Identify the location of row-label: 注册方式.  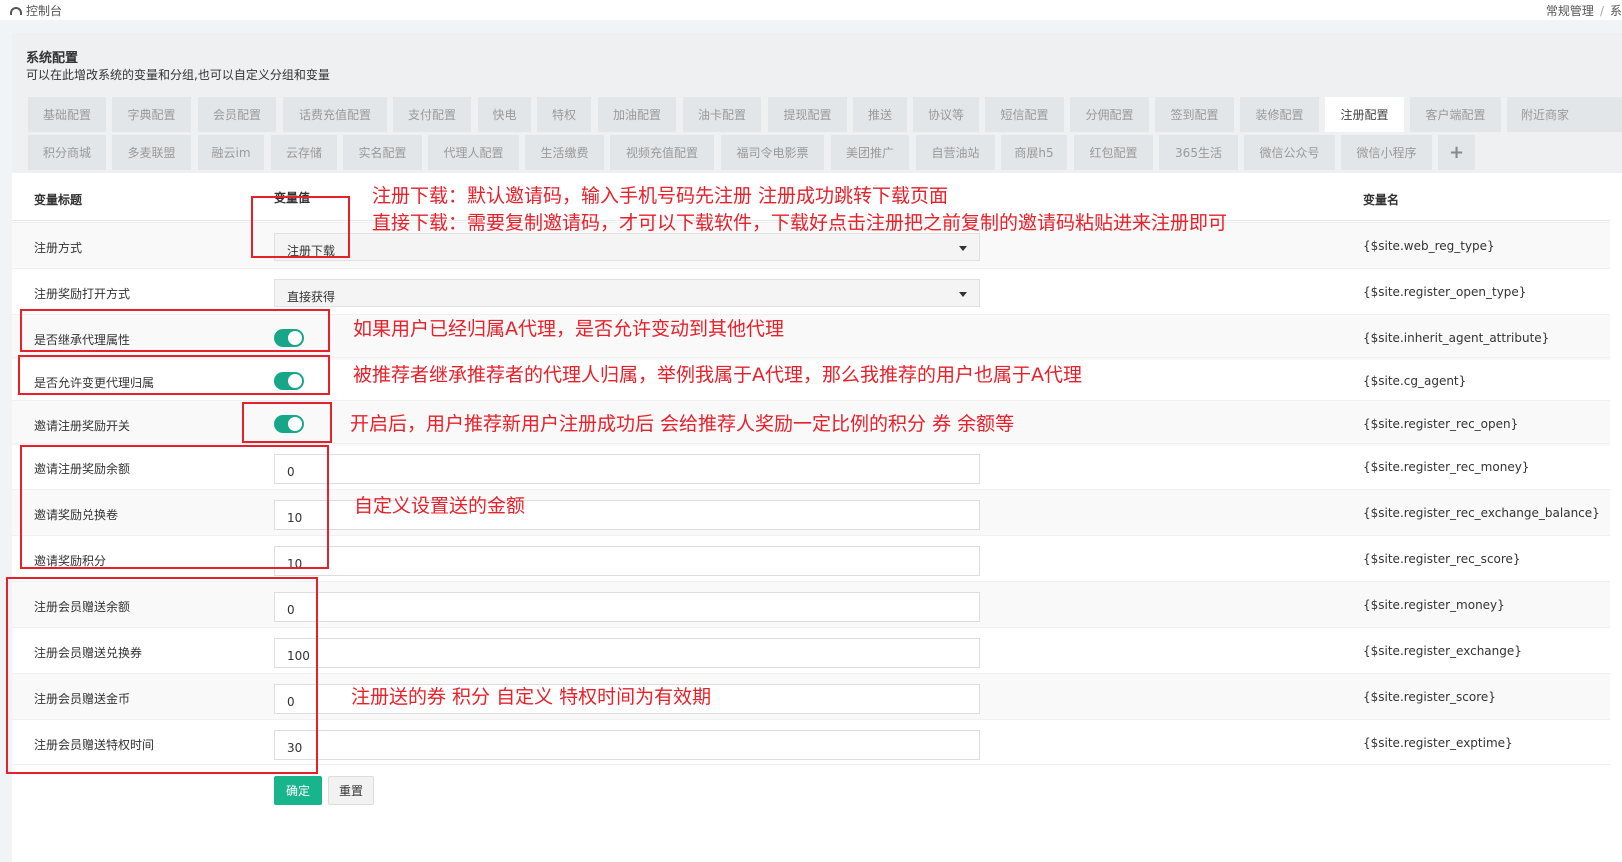
(58, 248).